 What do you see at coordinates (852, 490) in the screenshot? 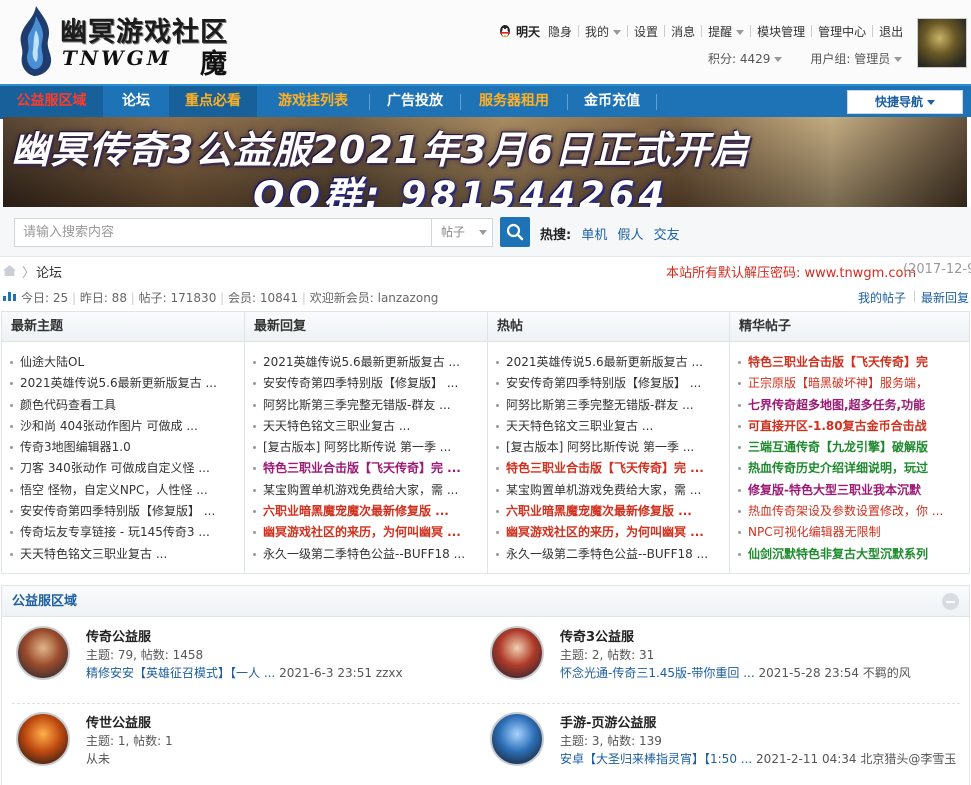
I see `list-item: 修复版-特色大型三职业我本沉默` at bounding box center [852, 490].